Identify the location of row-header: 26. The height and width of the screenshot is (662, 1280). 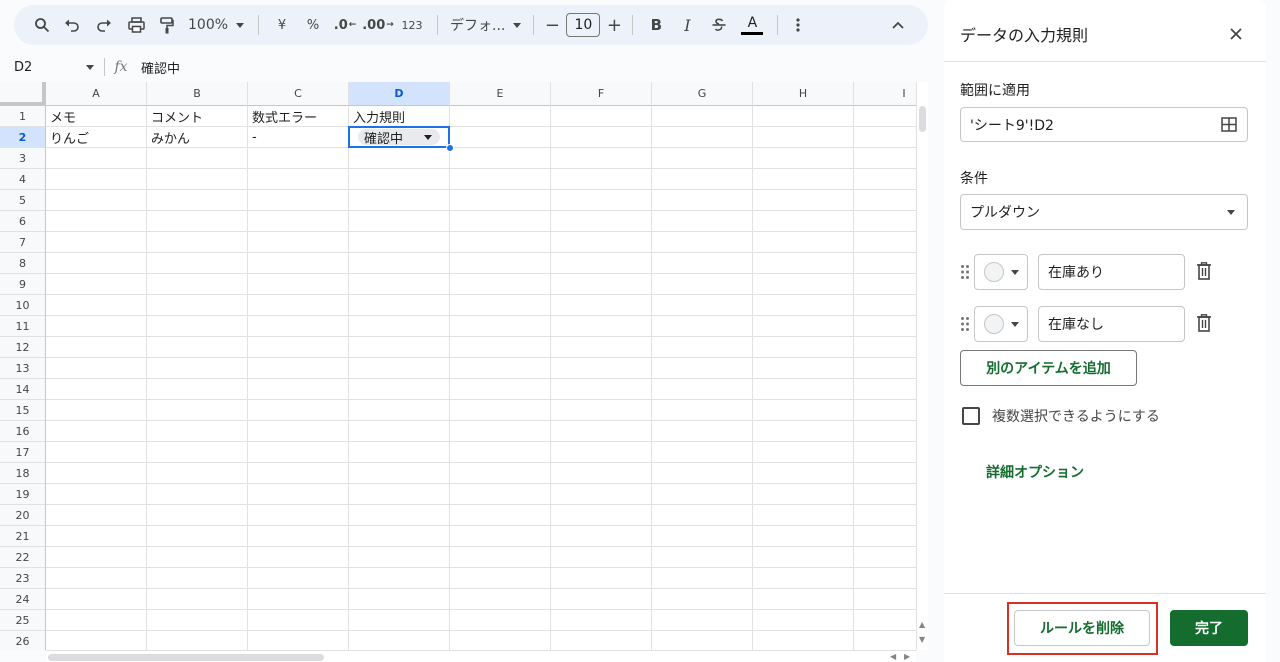
(23, 640).